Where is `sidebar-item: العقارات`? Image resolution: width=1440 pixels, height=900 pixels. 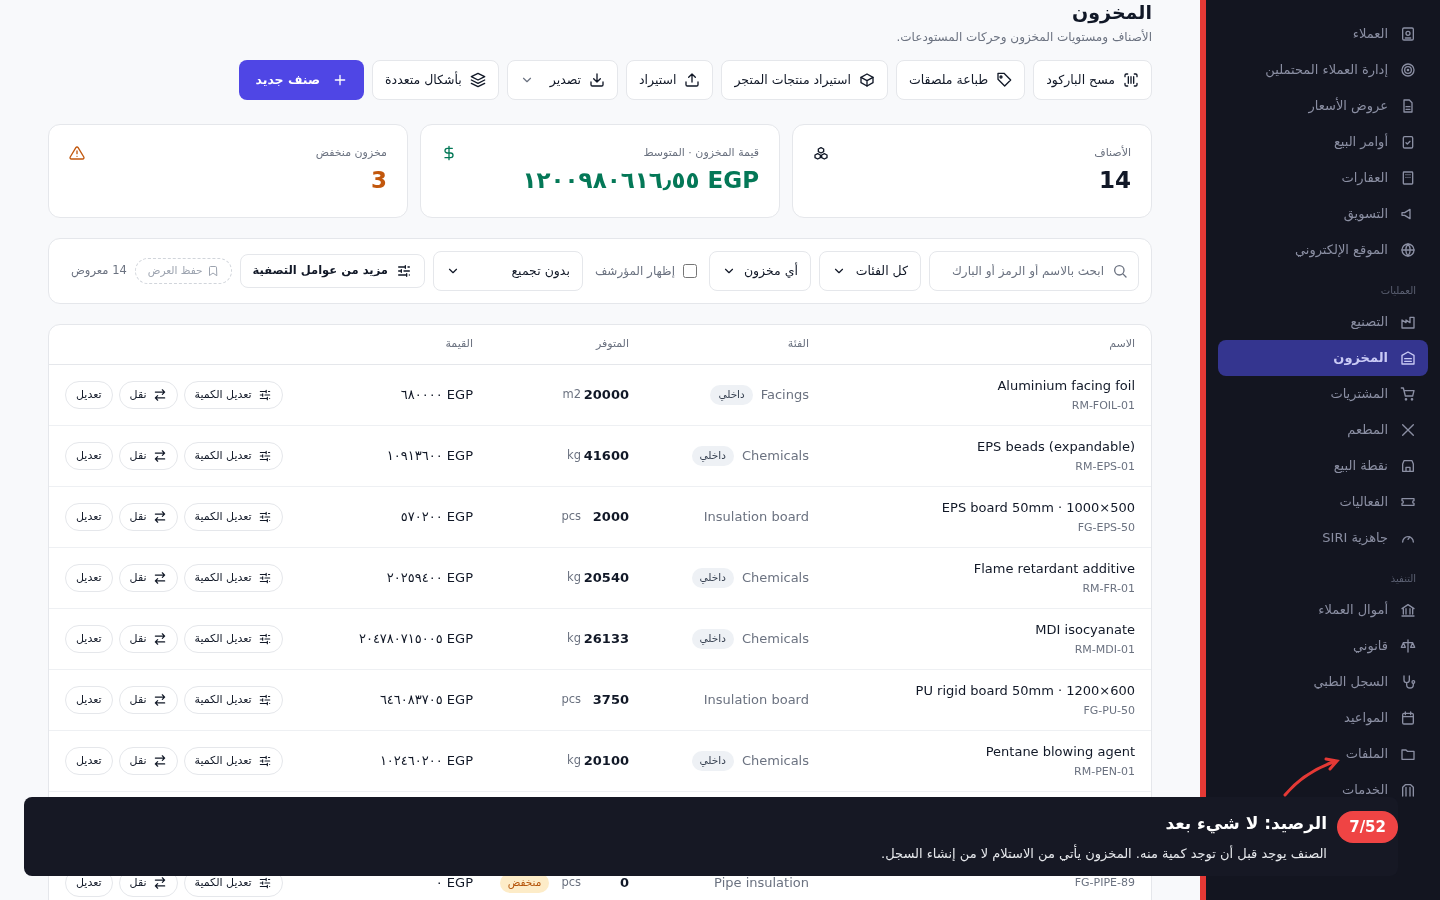
sidebar-item: العقارات is located at coordinates (1323, 178).